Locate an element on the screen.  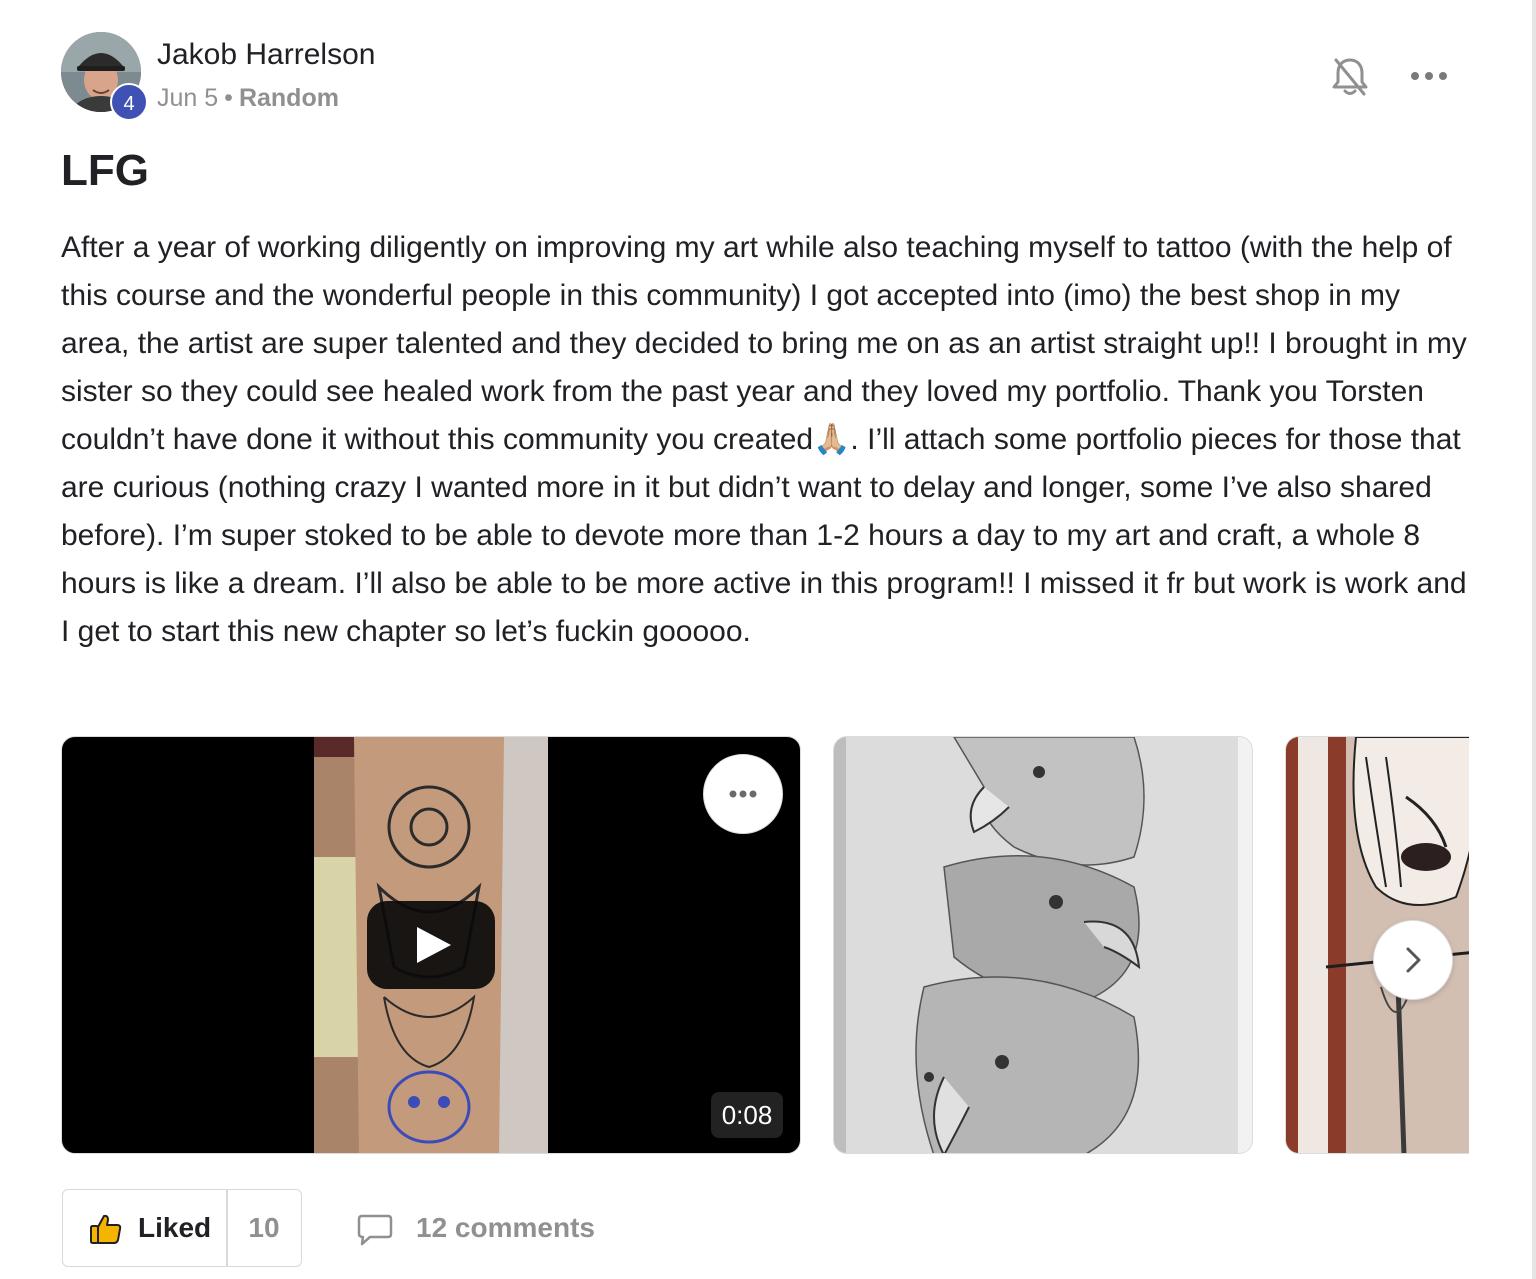
video-more-button is located at coordinates (743, 794).